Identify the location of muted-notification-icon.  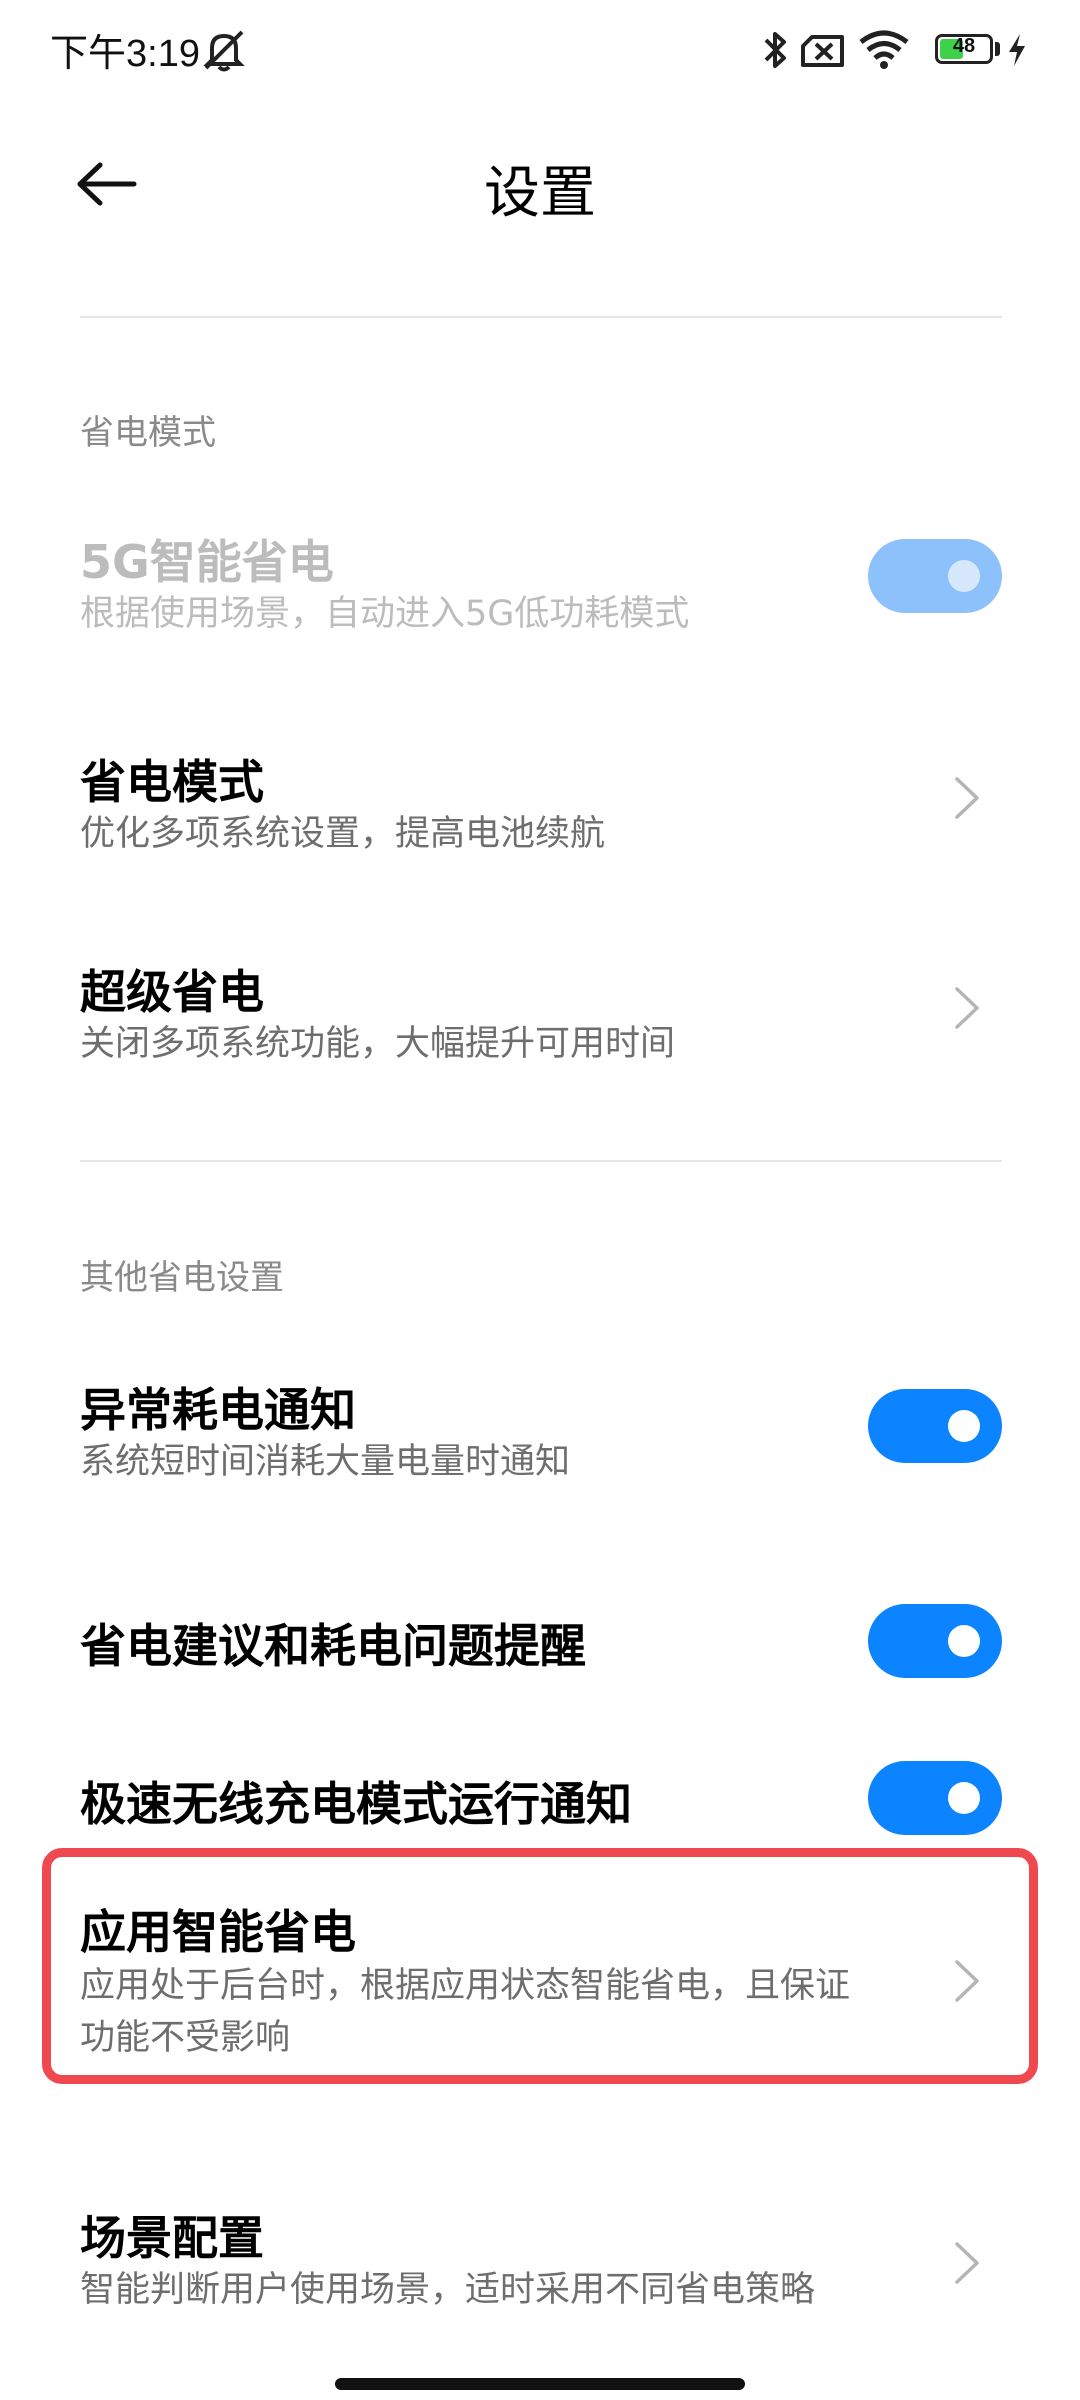
(224, 51).